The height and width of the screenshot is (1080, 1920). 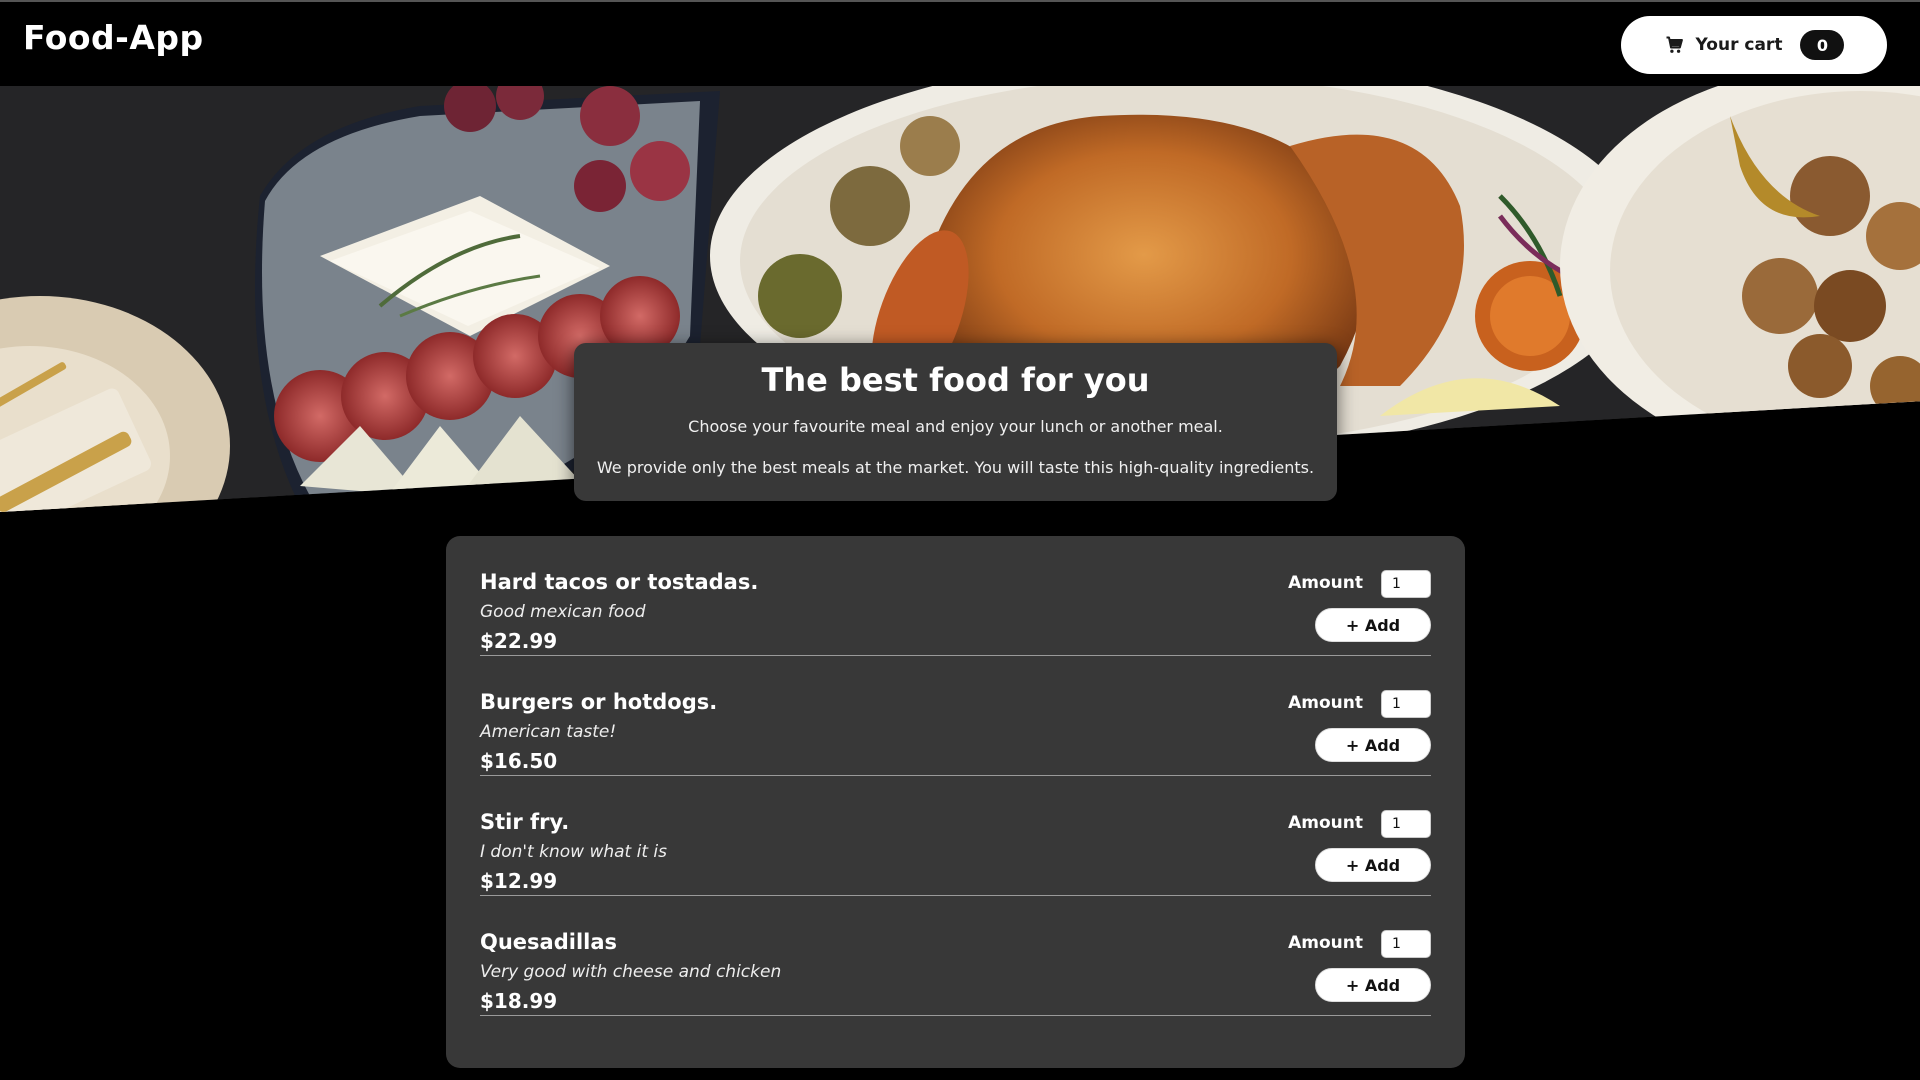 What do you see at coordinates (519, 1001) in the screenshot?
I see `meal-price: $18.99` at bounding box center [519, 1001].